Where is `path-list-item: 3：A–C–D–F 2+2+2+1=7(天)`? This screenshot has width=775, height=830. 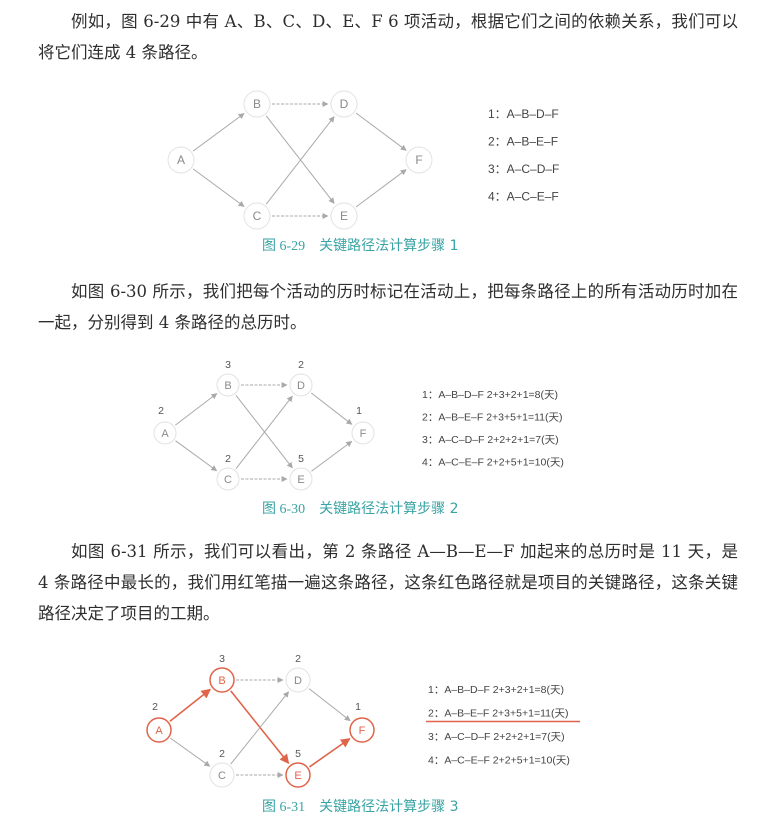 path-list-item: 3：A–C–D–F 2+2+2+1=7(天) is located at coordinates (496, 737).